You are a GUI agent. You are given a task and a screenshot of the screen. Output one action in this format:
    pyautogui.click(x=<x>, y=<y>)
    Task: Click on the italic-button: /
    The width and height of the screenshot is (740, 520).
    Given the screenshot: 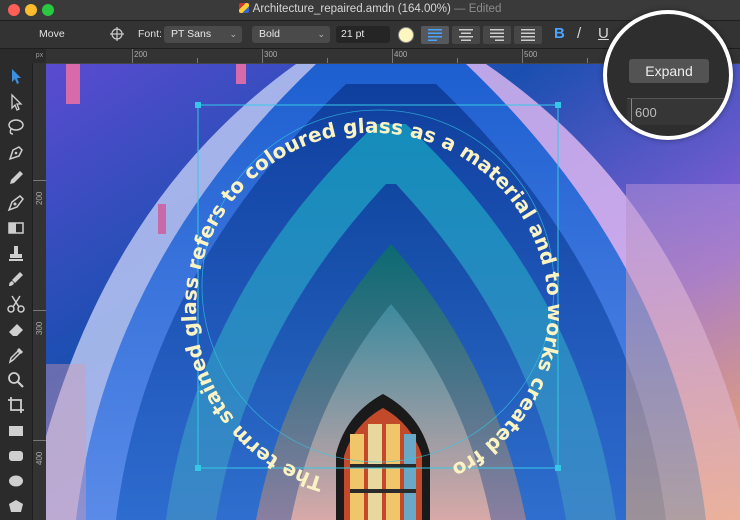 What is the action you would take?
    pyautogui.click(x=579, y=33)
    